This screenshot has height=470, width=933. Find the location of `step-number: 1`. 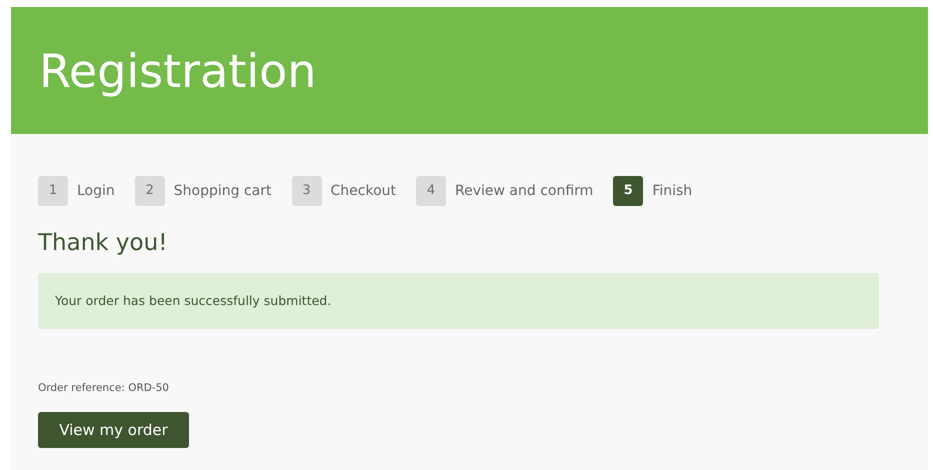

step-number: 1 is located at coordinates (53, 191).